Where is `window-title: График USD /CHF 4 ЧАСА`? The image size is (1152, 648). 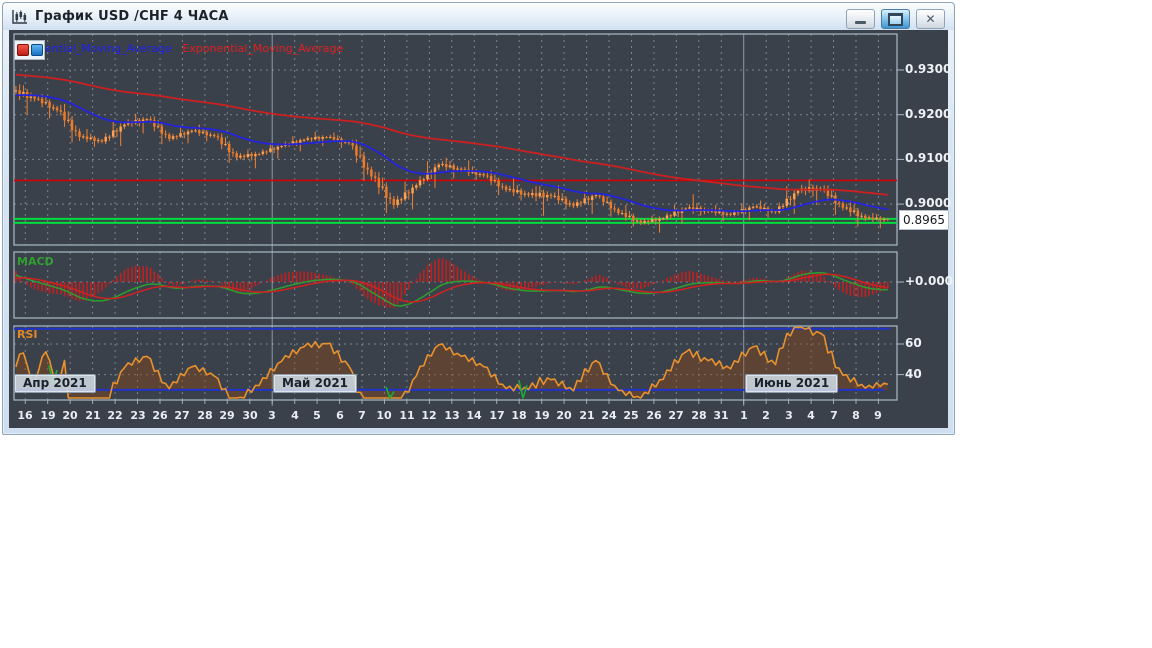 window-title: График USD /CHF 4 ЧАСА is located at coordinates (132, 16).